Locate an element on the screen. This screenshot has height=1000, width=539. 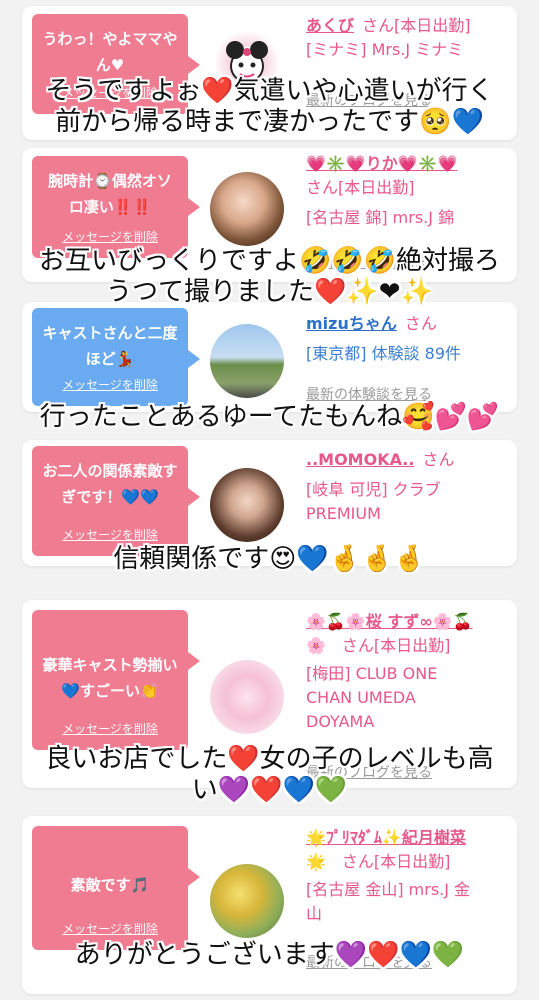
caption-1-line2: 前から帰る時まで凄かったです🥺💙 is located at coordinates (269, 122).